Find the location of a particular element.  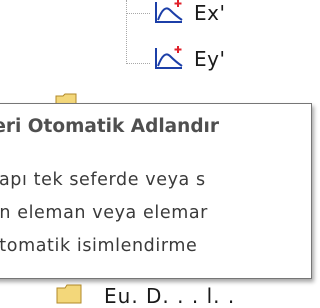

tree-item-ey: Ey' is located at coordinates (188, 59).